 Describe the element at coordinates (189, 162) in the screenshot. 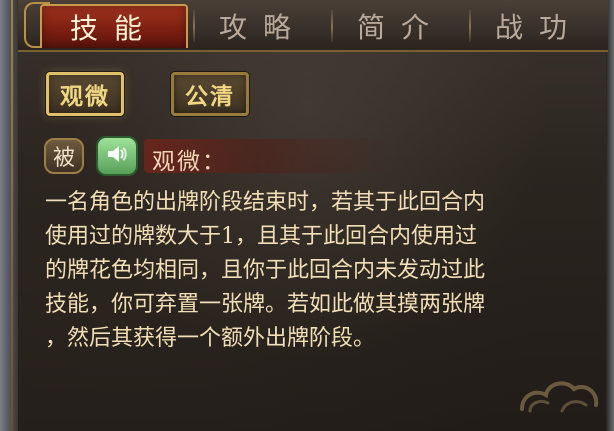

I see `skill-name: 观微：` at that location.